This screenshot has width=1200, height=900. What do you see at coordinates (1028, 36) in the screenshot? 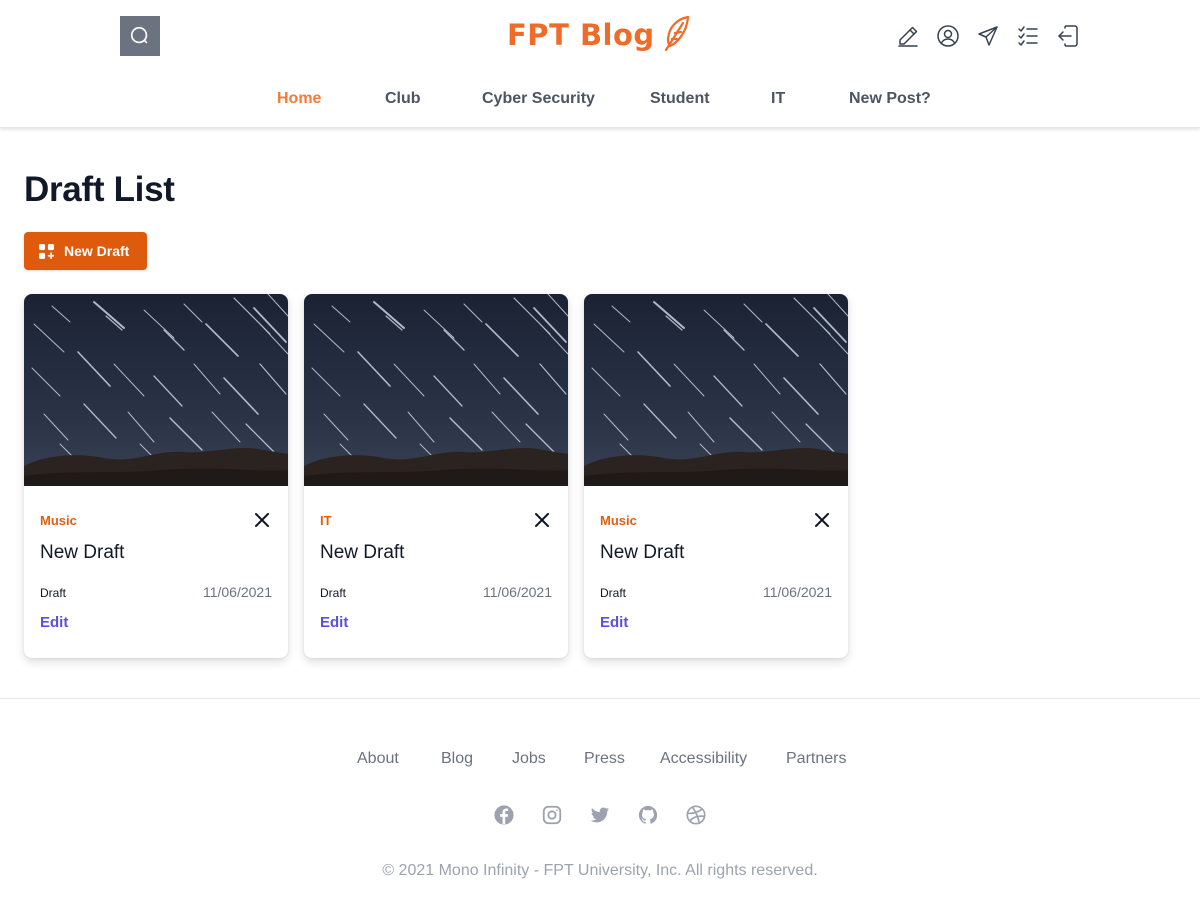
I see `checklist-icon` at bounding box center [1028, 36].